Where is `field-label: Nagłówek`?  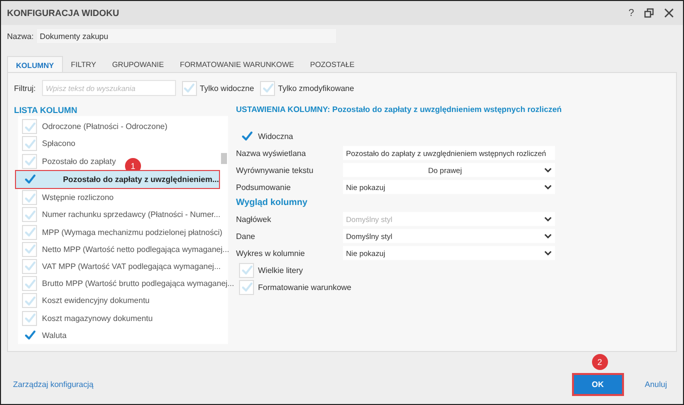 field-label: Nagłówek is located at coordinates (254, 219).